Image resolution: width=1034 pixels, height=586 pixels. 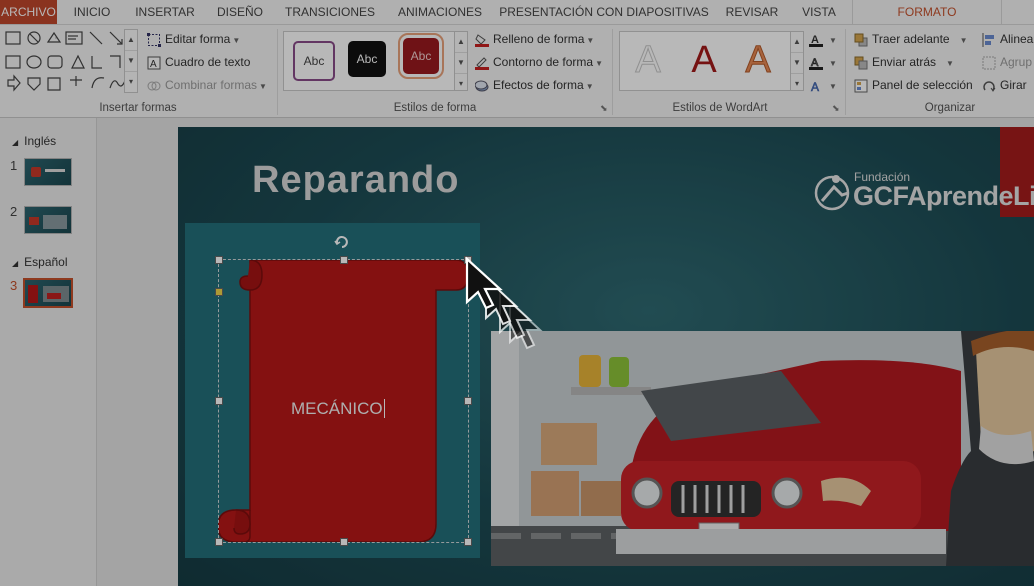 I want to click on shape-fill-button: Relleno de forma ▼, so click(x=534, y=39).